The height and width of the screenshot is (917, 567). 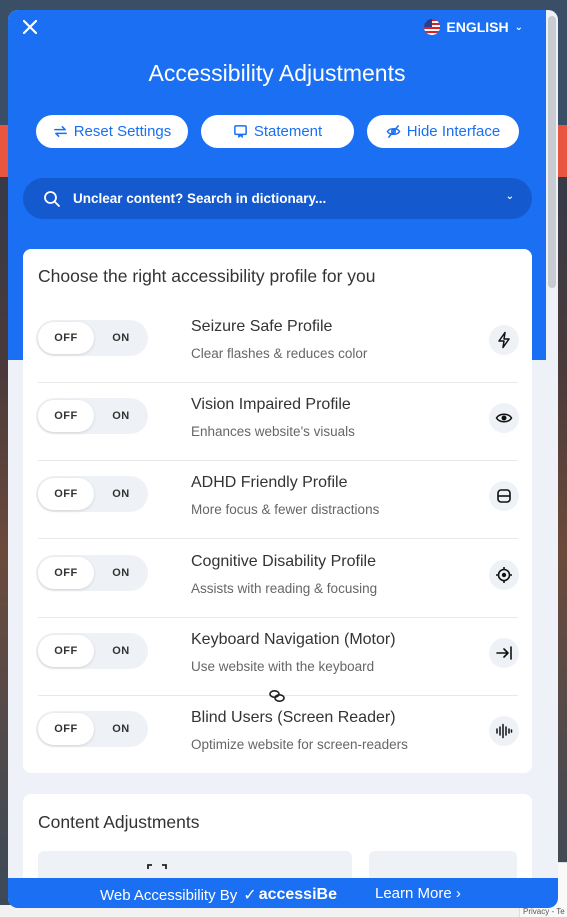 What do you see at coordinates (504, 340) in the screenshot?
I see `lightning-icon` at bounding box center [504, 340].